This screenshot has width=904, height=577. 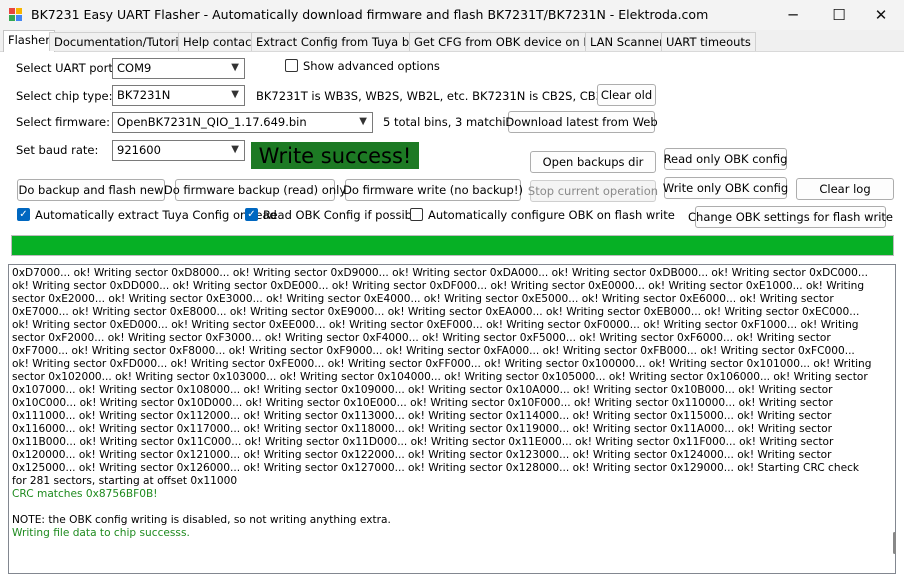 What do you see at coordinates (343, 215) in the screenshot?
I see `read-obk-label: Read OBK Config if possible` at bounding box center [343, 215].